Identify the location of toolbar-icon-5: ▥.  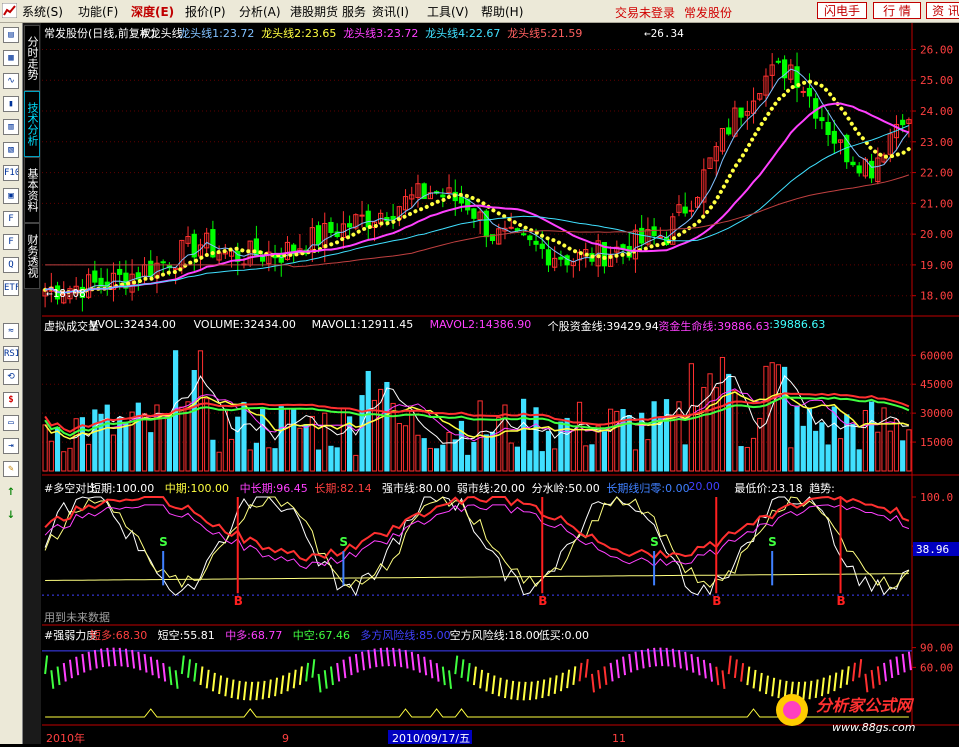
(11, 127).